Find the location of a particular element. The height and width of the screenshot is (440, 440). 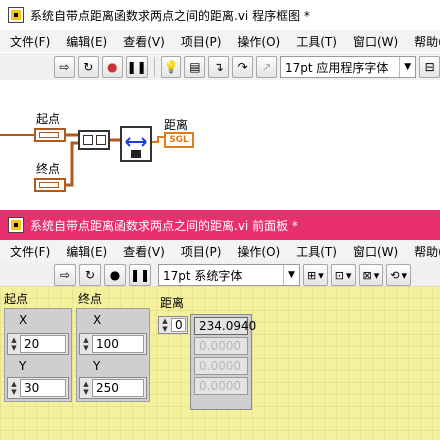

bd-toolbar: ⇨ ↻ ● ❚❚ 💡 ▤ ↴ ↷ ↗ 17pt 应用程序字体 ▼ ⊟ is located at coordinates (220, 67).